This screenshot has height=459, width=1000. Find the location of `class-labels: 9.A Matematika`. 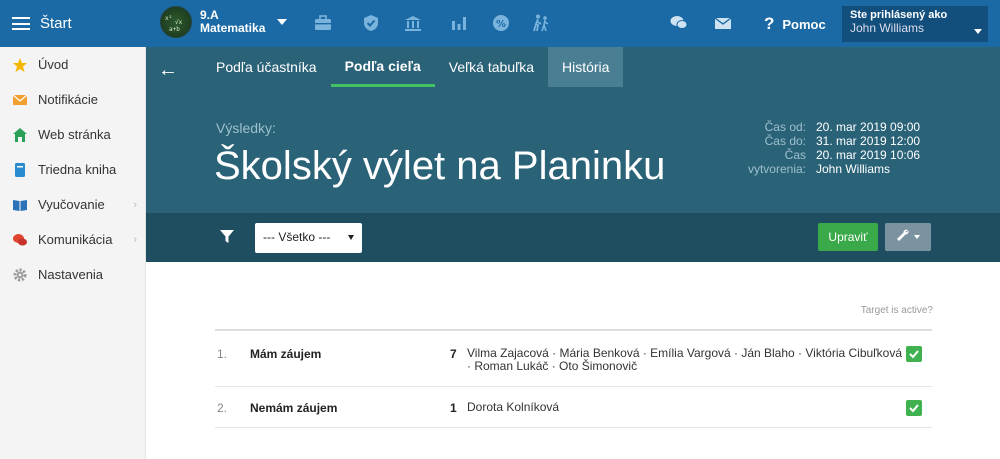

class-labels: 9.A Matematika is located at coordinates (232, 22).